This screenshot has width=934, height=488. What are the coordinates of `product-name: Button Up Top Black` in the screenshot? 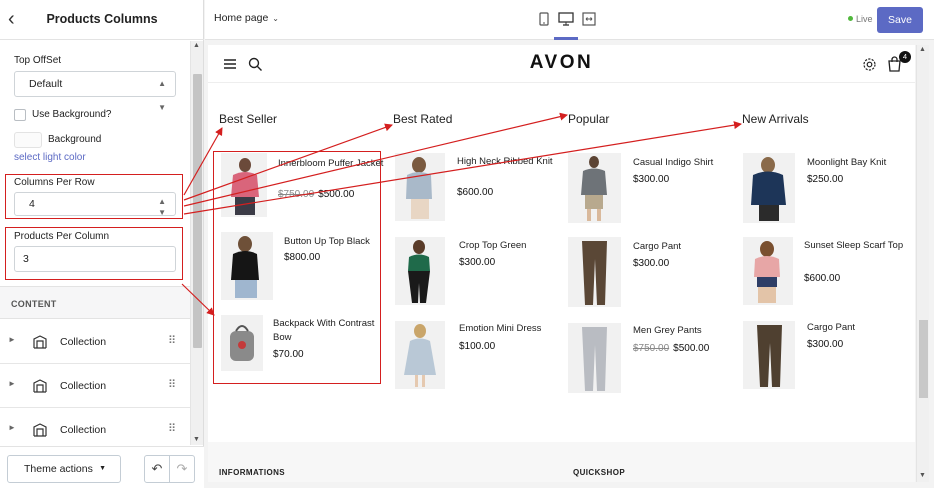 It's located at (341, 242).